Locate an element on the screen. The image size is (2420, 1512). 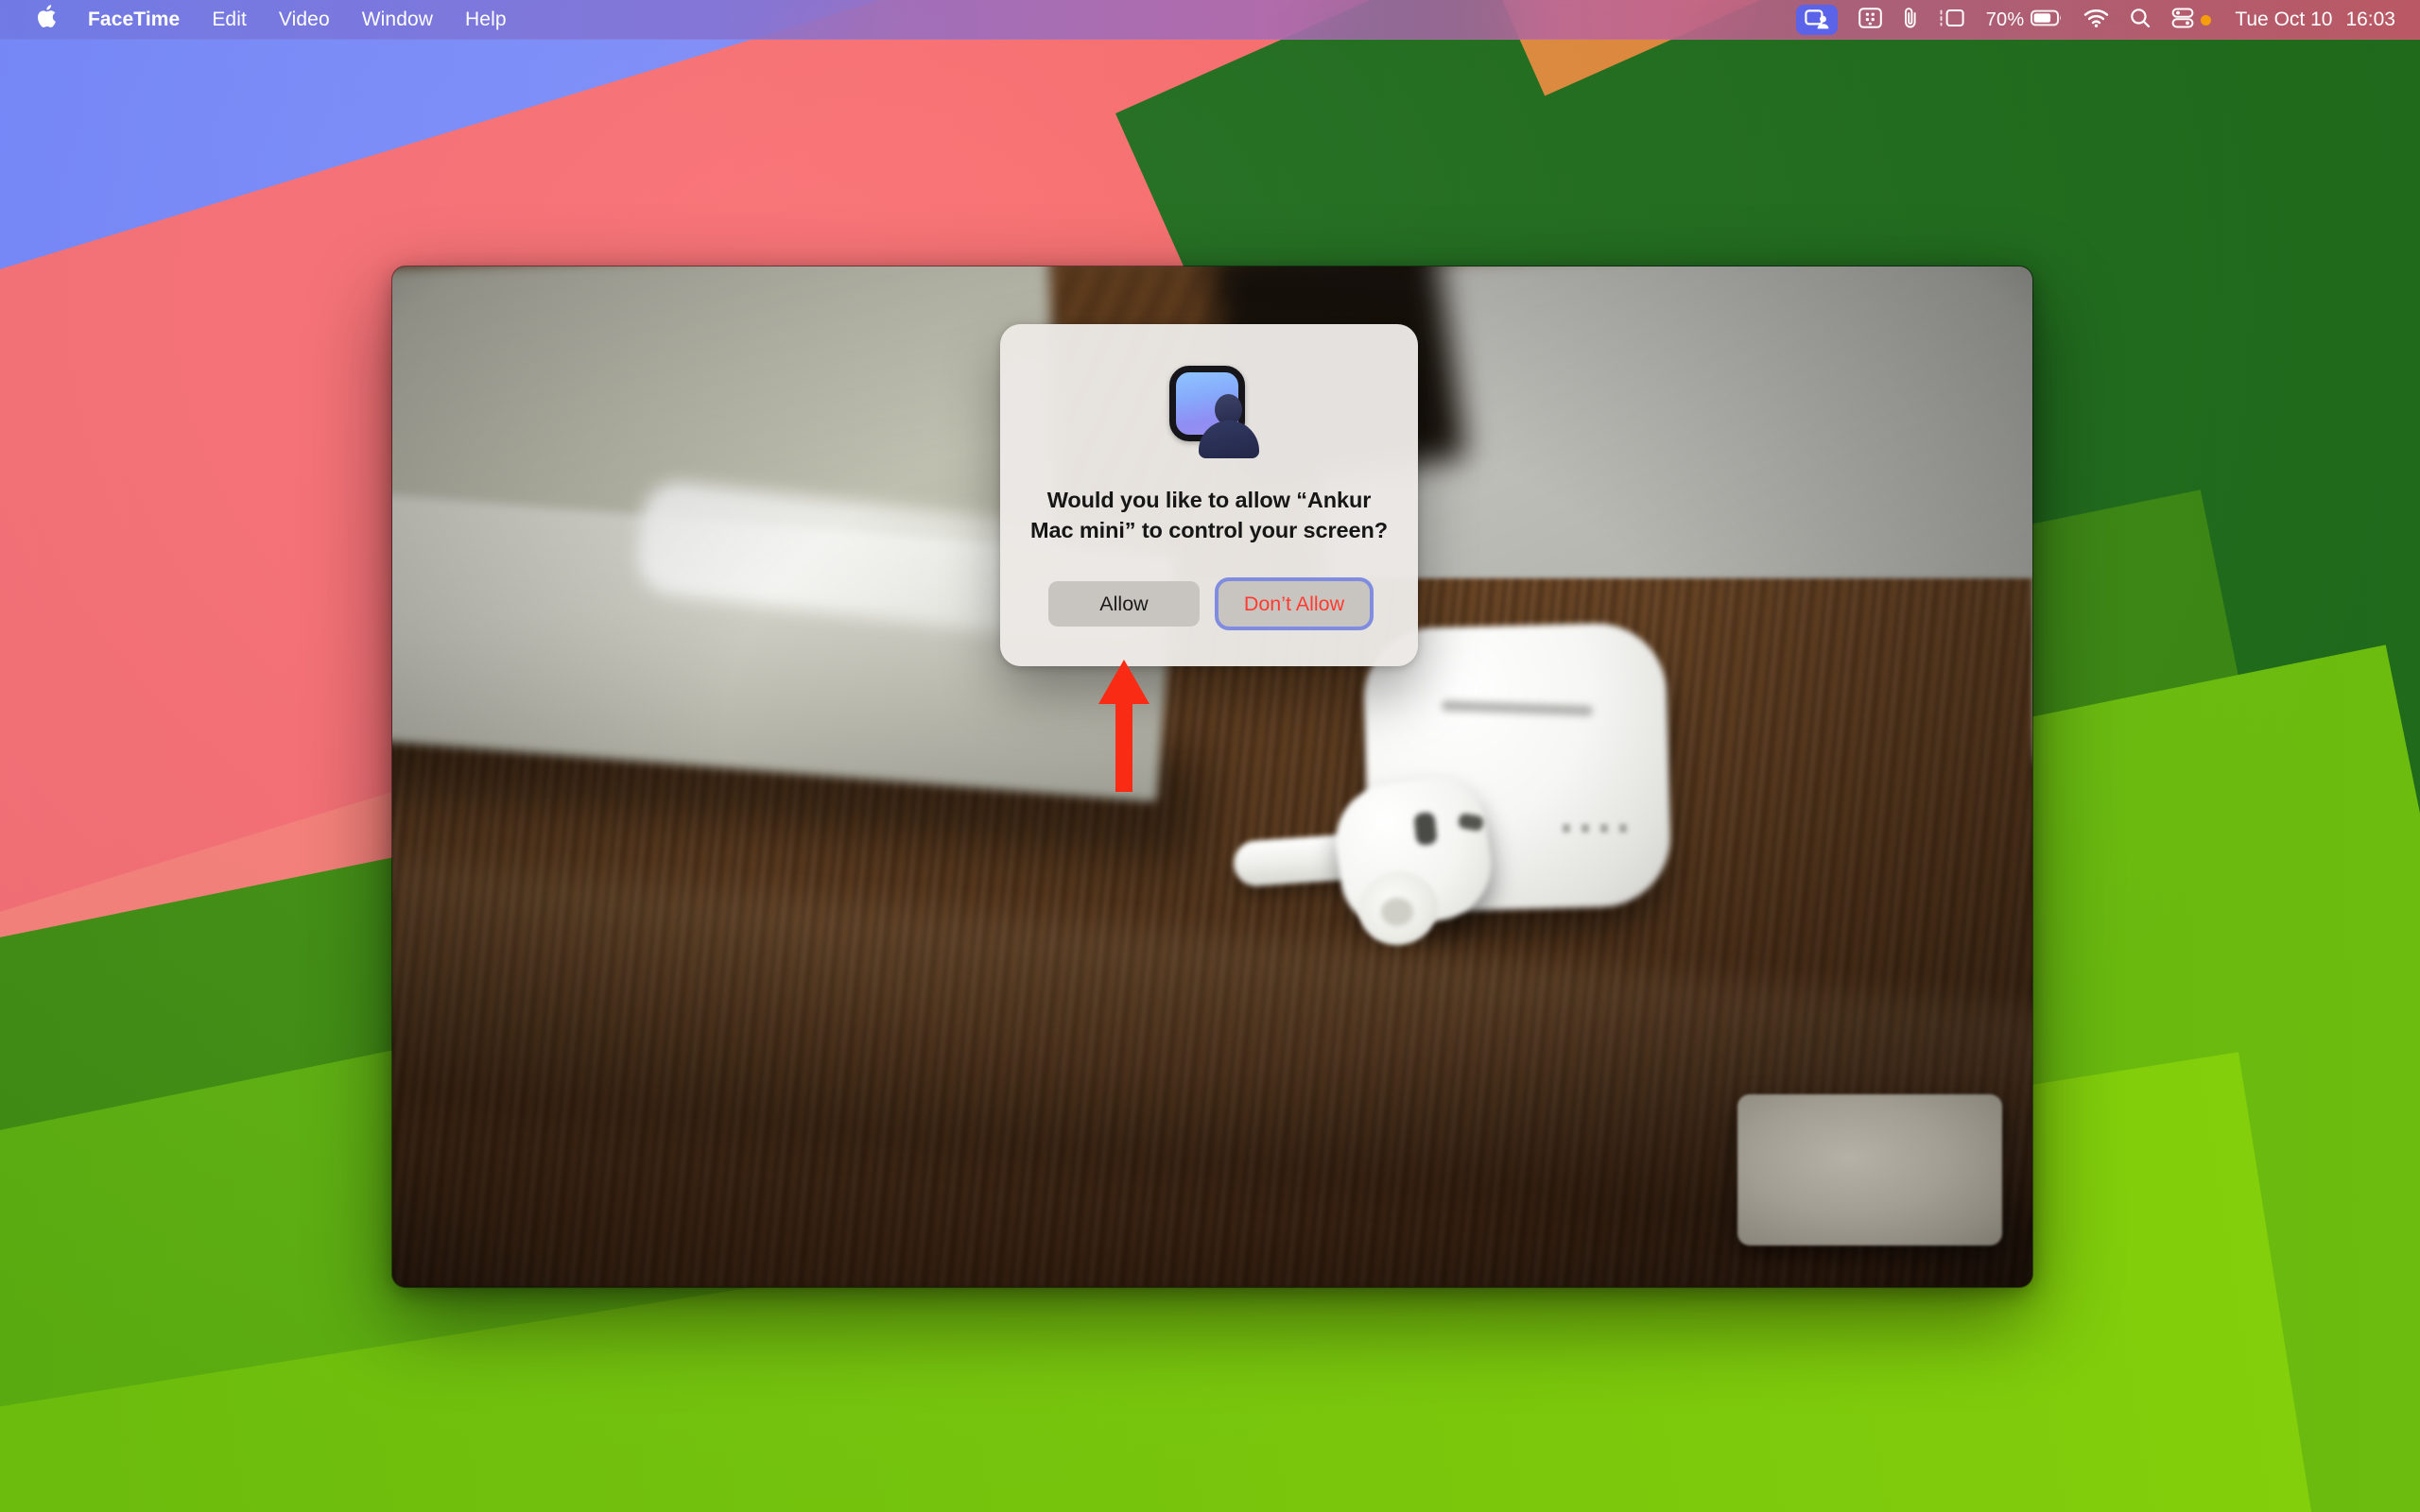
menu-item-help: Help is located at coordinates (486, 20).